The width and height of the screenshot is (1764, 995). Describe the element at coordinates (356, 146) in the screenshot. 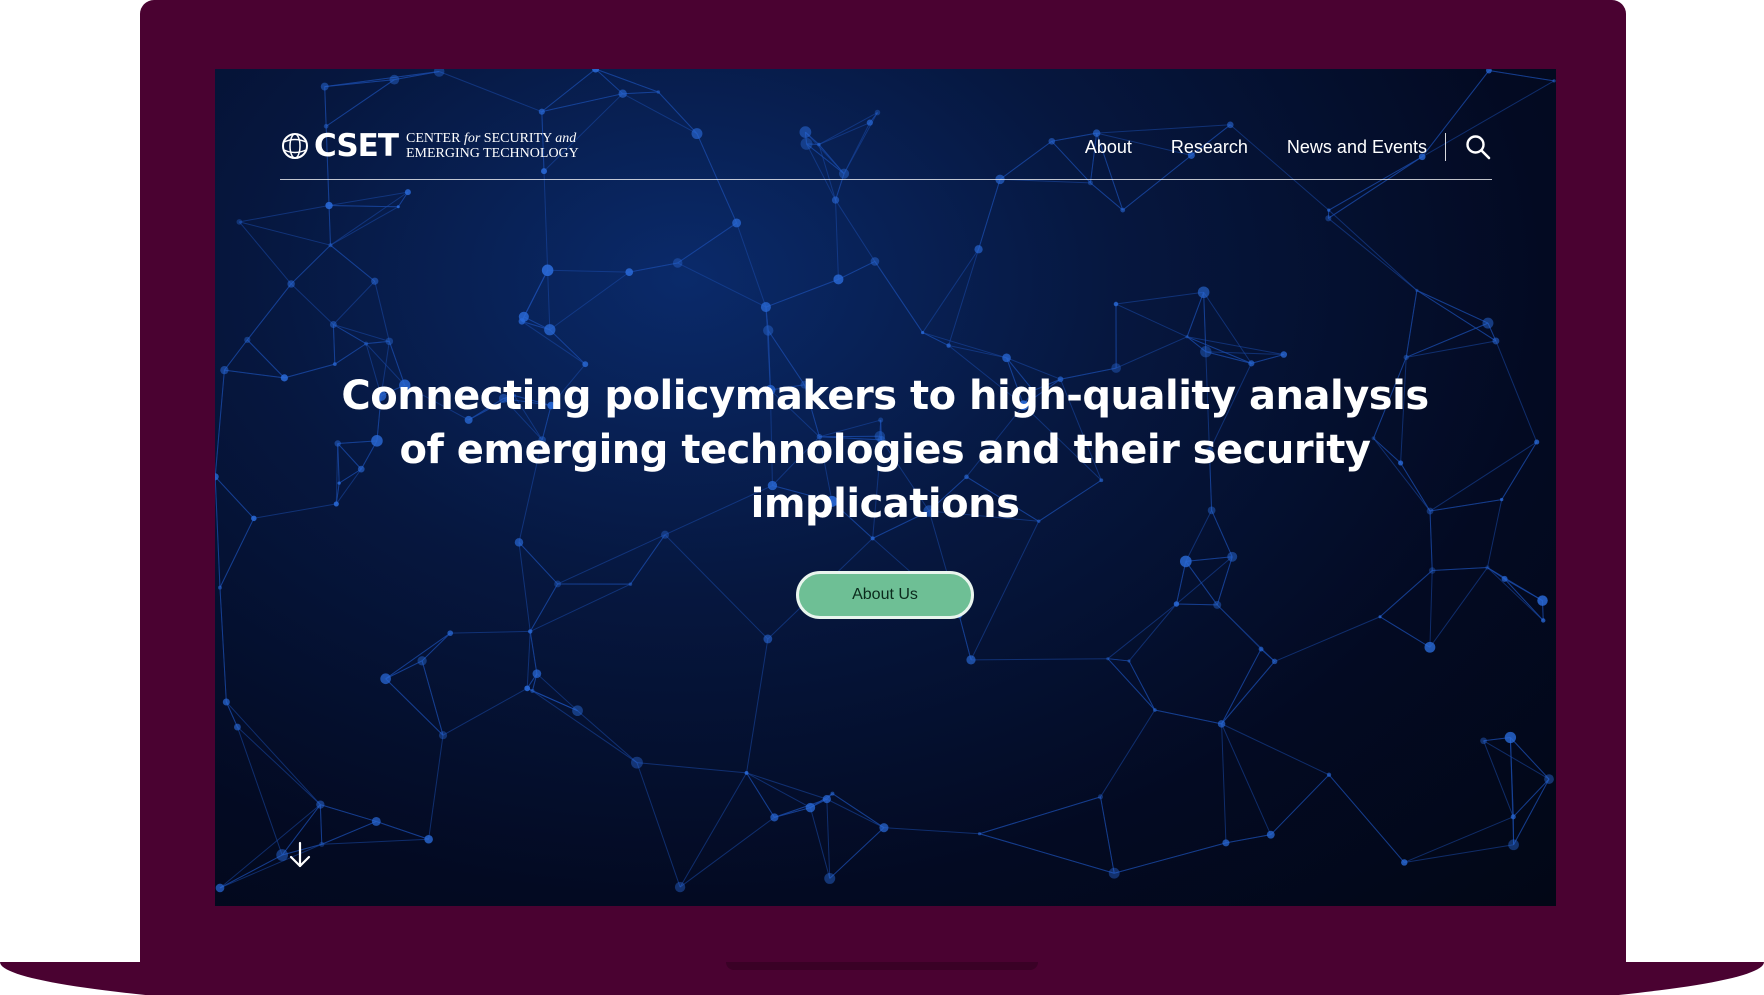

I see `logo-wordmark: CSET` at that location.